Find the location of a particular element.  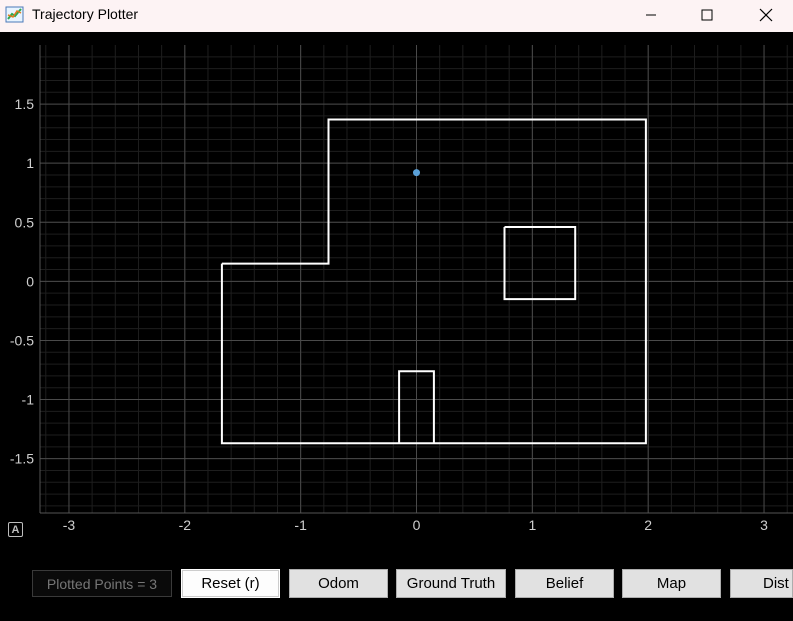

x-tick-label: -3 is located at coordinates (69, 525).